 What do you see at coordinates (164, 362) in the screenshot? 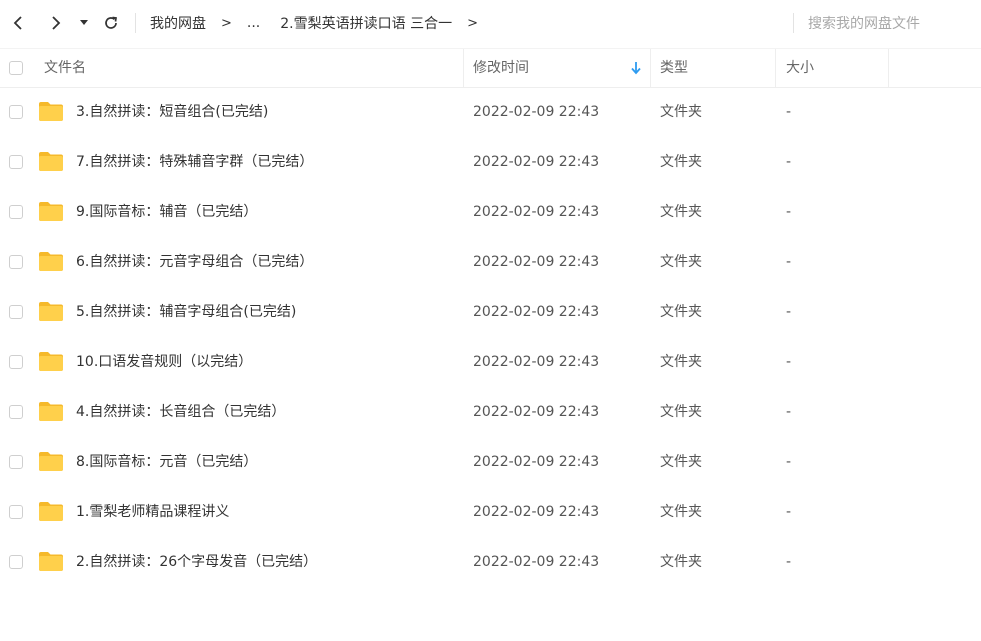
I see `file-name: 10.口语发音规则（以完结）` at bounding box center [164, 362].